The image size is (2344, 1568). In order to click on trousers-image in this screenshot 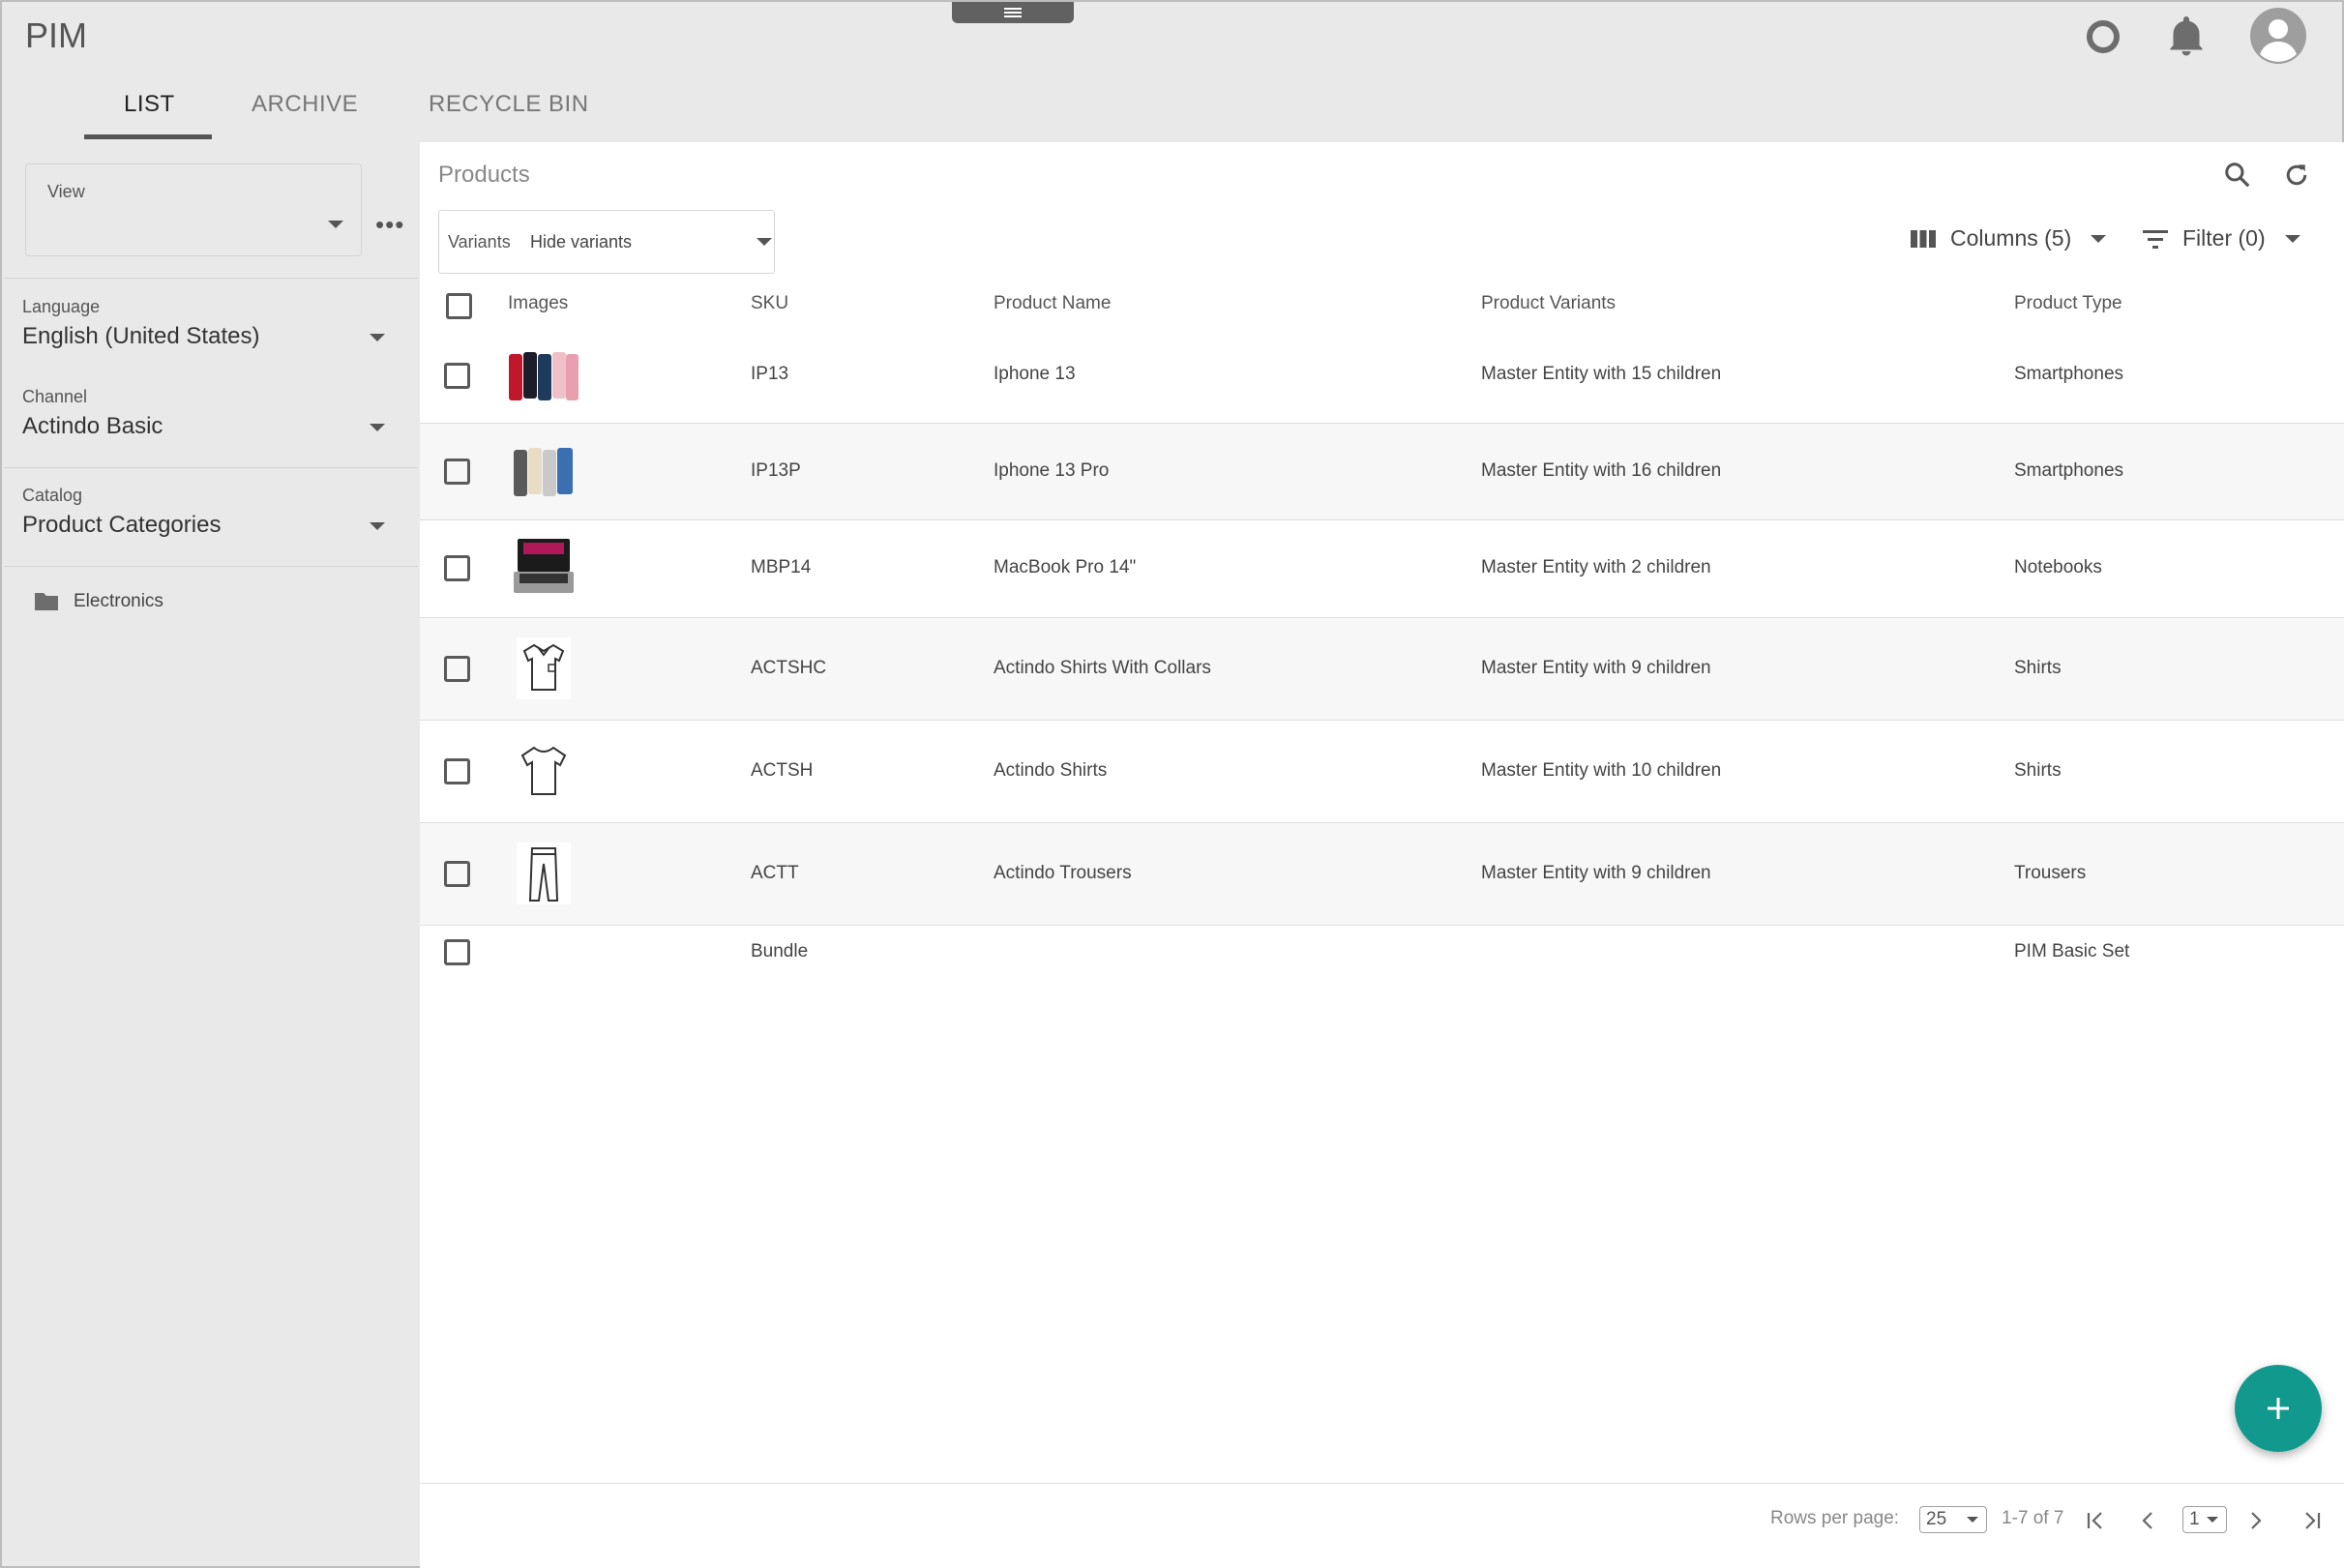, I will do `click(543, 874)`.